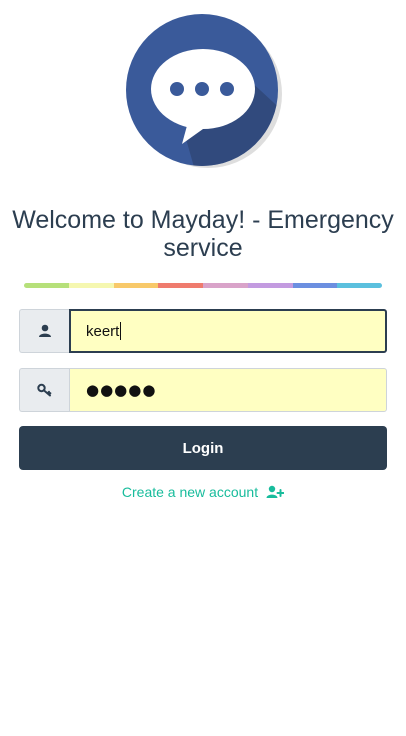  I want to click on app-logo, so click(206, 94).